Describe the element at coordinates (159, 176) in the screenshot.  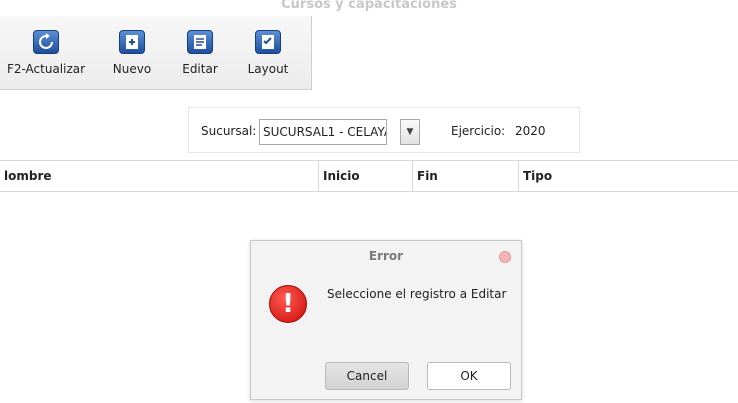
I see `column-header-nombre: lombre` at that location.